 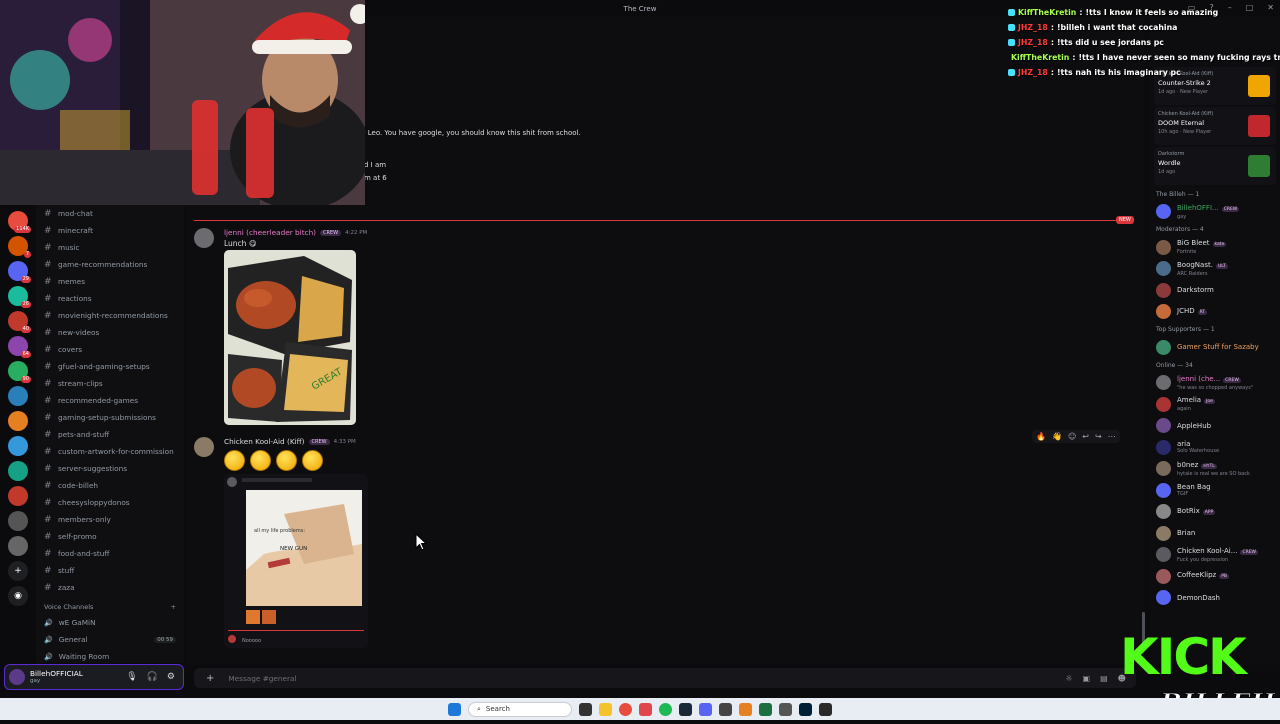 I want to click on gif-icon: ▣, so click(x=1087, y=678).